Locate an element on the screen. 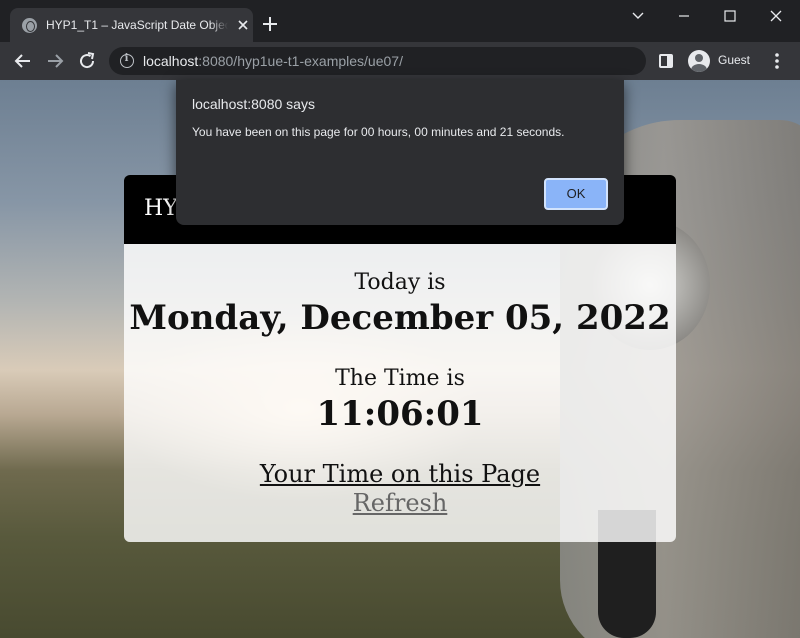  time-label: The Time is is located at coordinates (400, 378).